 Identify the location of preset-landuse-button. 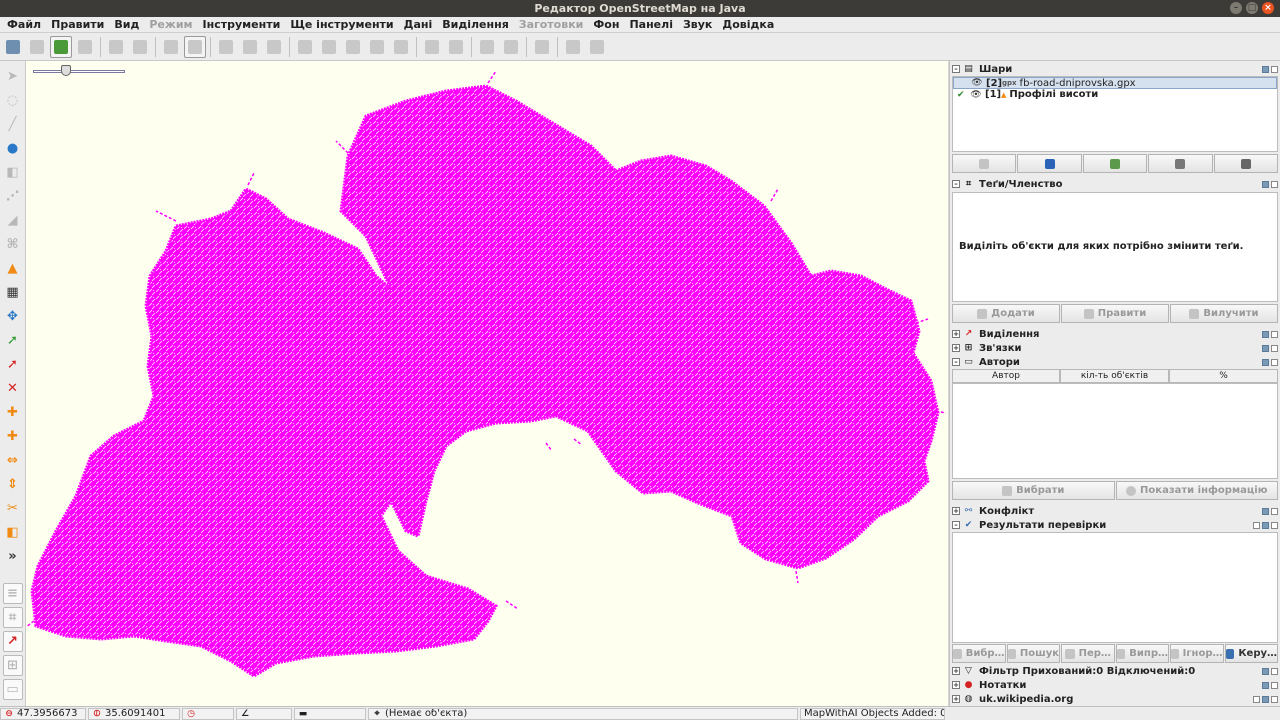
(597, 47).